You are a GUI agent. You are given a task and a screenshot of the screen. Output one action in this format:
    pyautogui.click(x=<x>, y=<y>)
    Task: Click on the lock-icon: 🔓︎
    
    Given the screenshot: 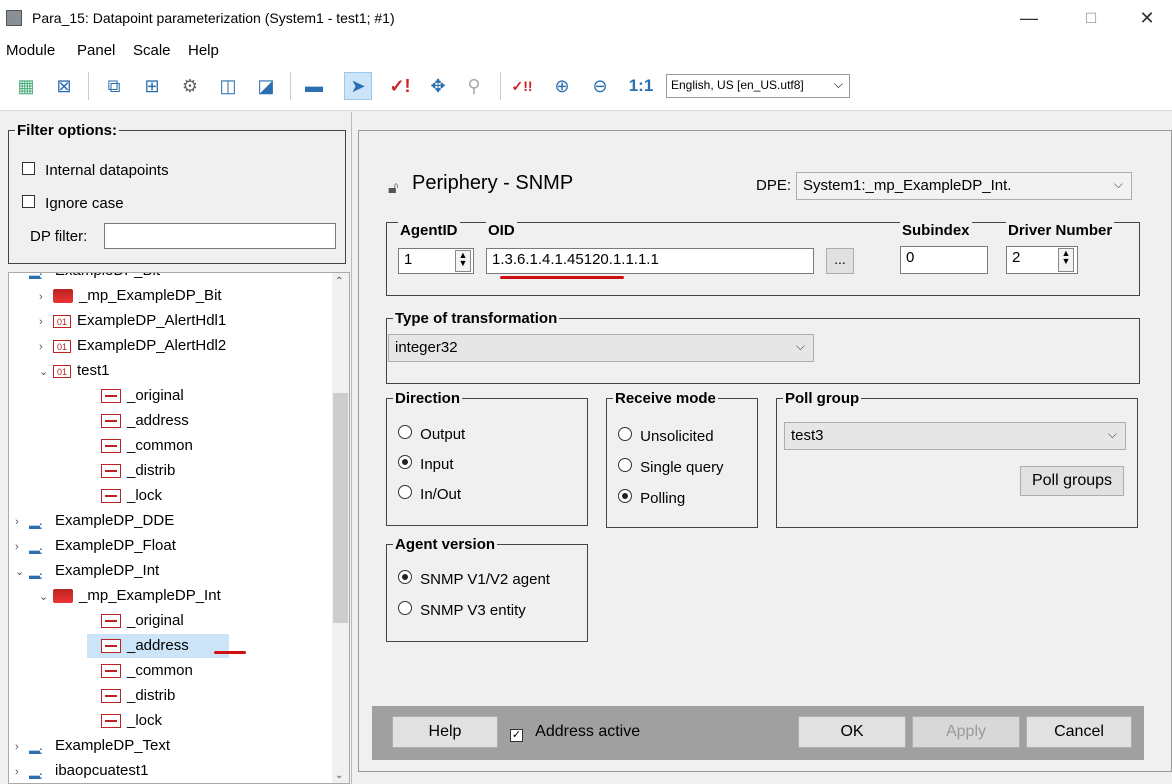 What is the action you would take?
    pyautogui.click(x=393, y=188)
    